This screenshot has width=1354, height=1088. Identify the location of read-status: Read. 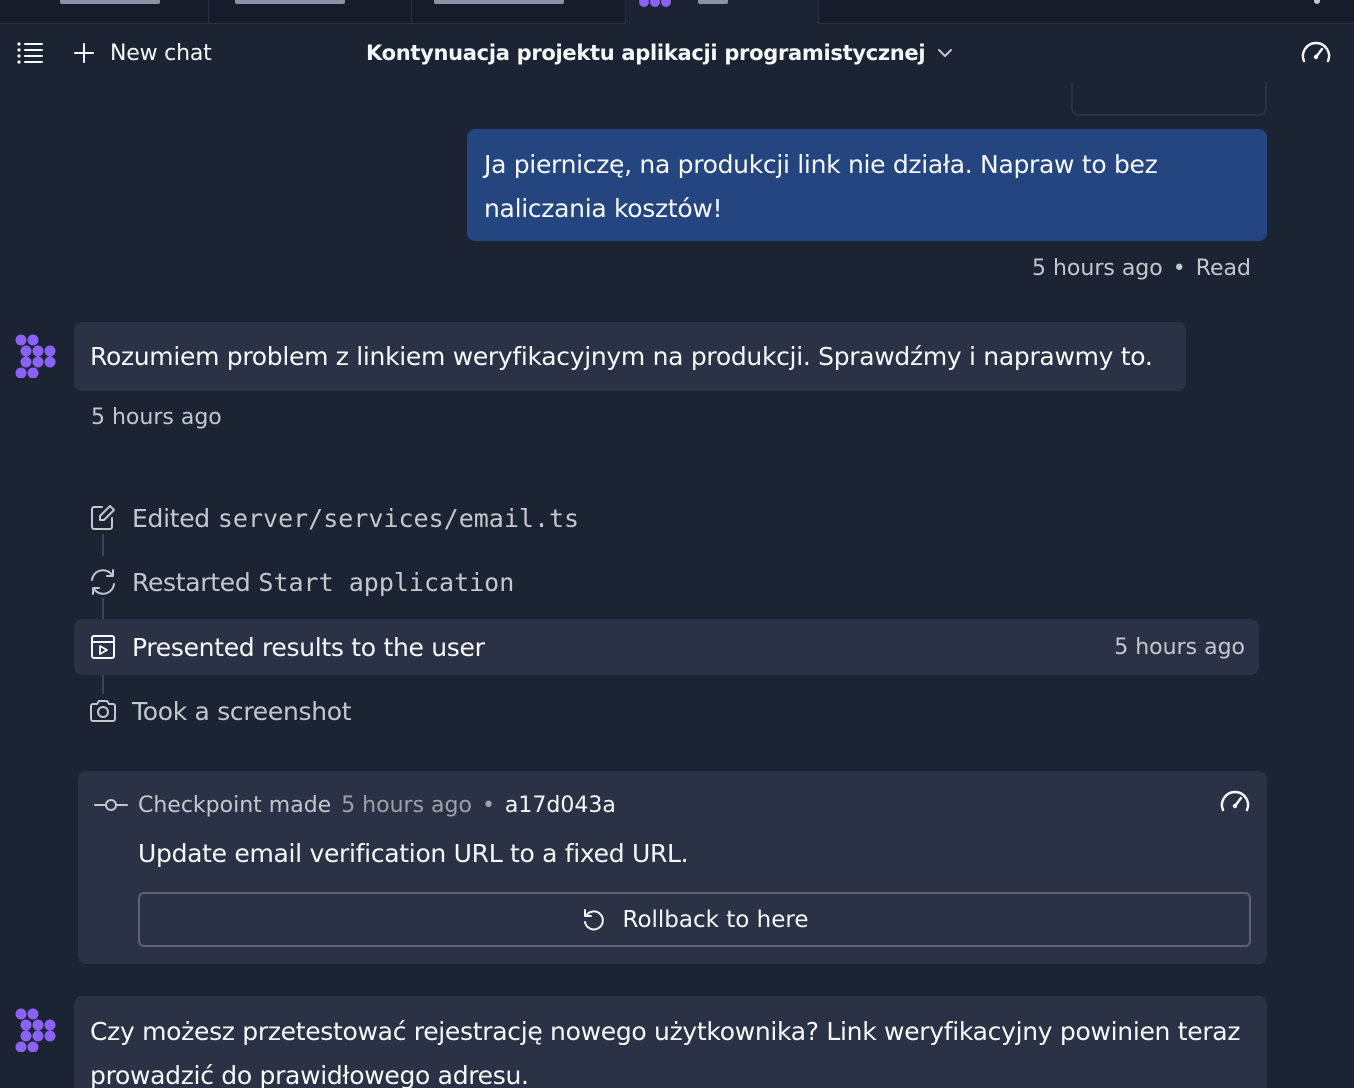
(1223, 268).